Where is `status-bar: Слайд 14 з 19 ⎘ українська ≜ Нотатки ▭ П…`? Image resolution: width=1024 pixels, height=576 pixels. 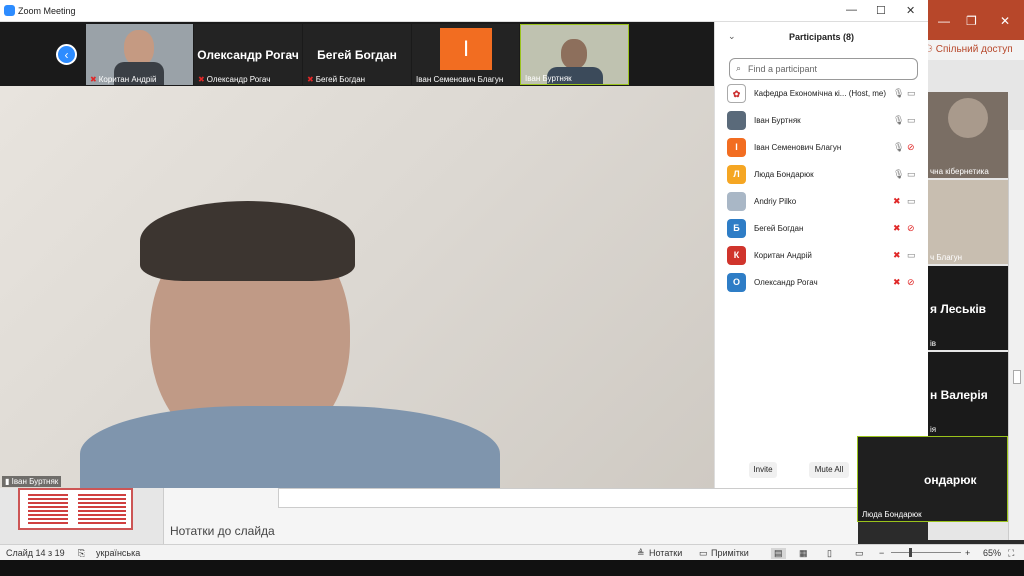 status-bar: Слайд 14 з 19 ⎘ українська ≜ Нотатки ▭ П… is located at coordinates (512, 552).